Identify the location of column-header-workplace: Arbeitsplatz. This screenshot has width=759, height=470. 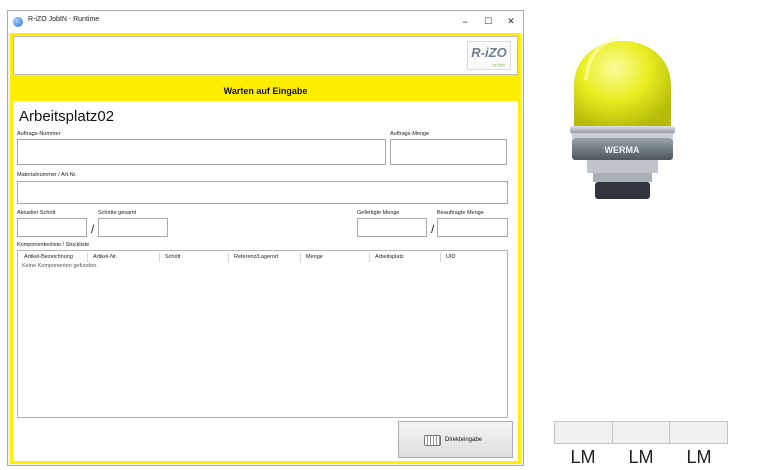
(389, 257).